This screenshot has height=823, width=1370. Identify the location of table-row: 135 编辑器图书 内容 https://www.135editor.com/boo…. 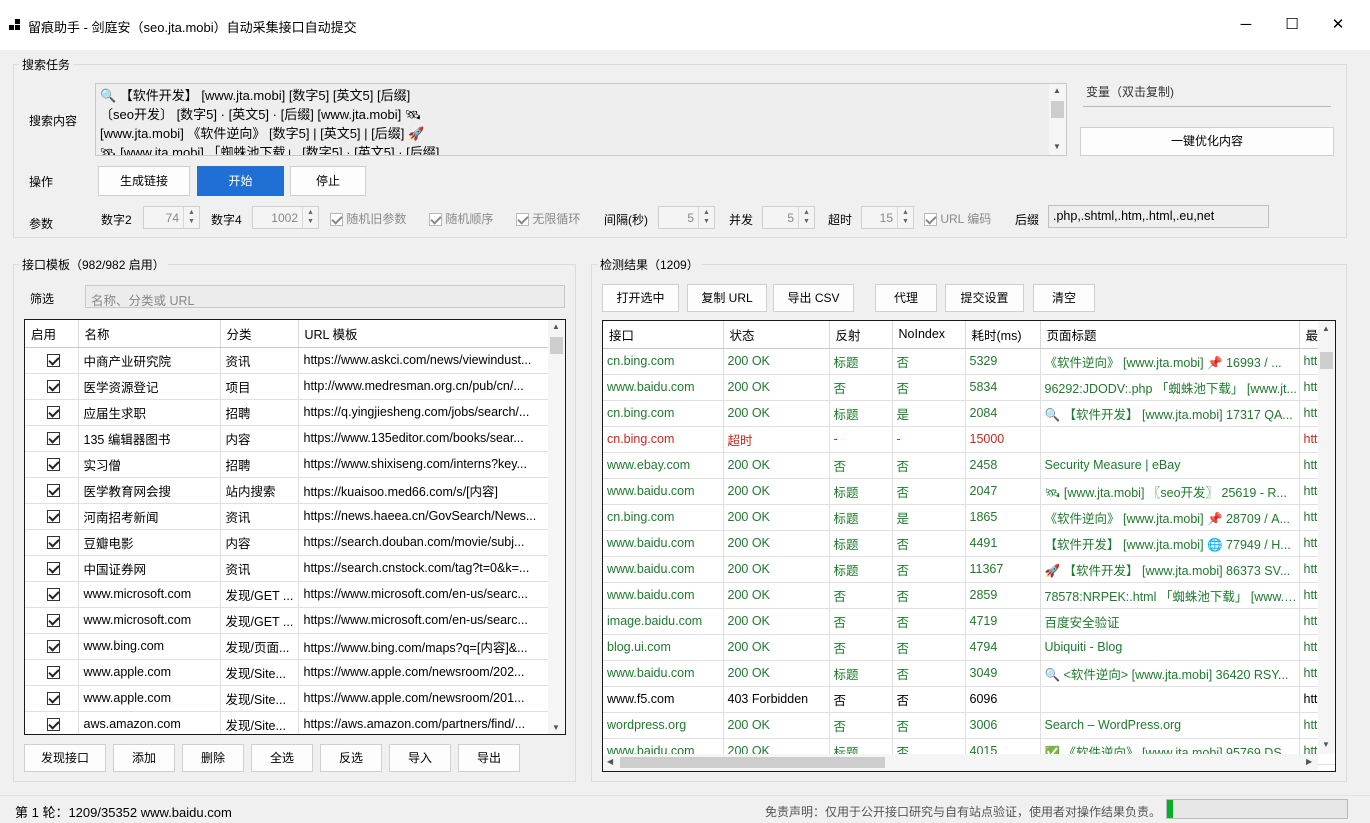
(287, 438).